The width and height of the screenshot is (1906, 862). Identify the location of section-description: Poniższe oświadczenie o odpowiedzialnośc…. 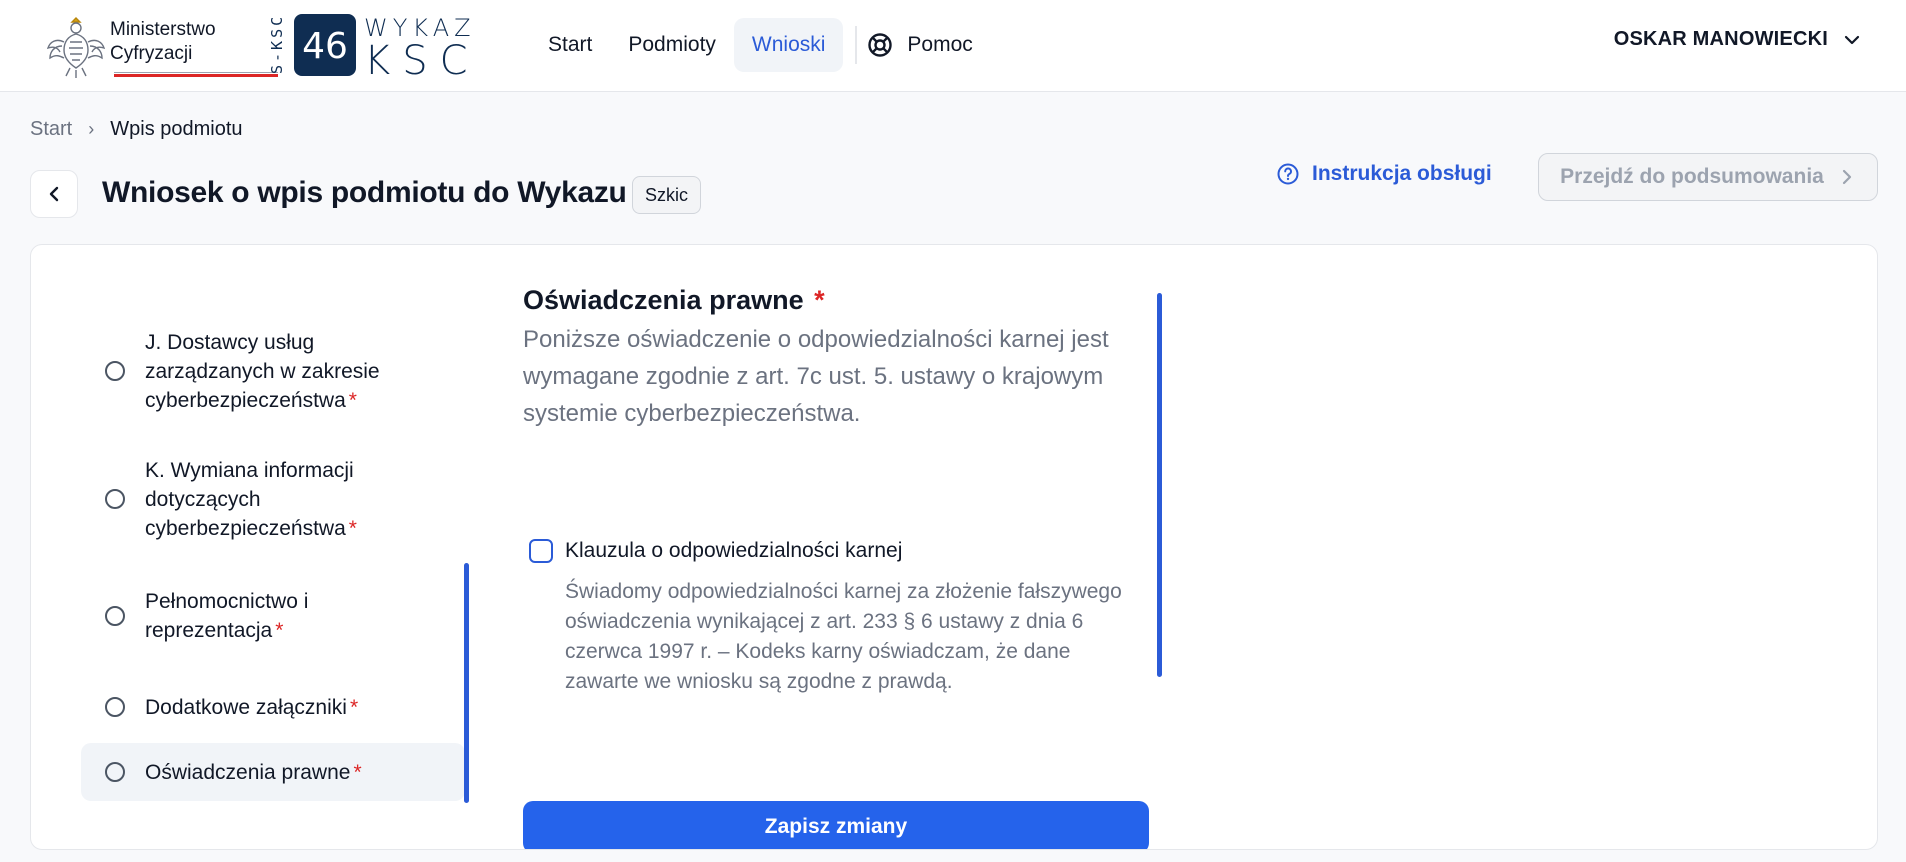
(816, 376).